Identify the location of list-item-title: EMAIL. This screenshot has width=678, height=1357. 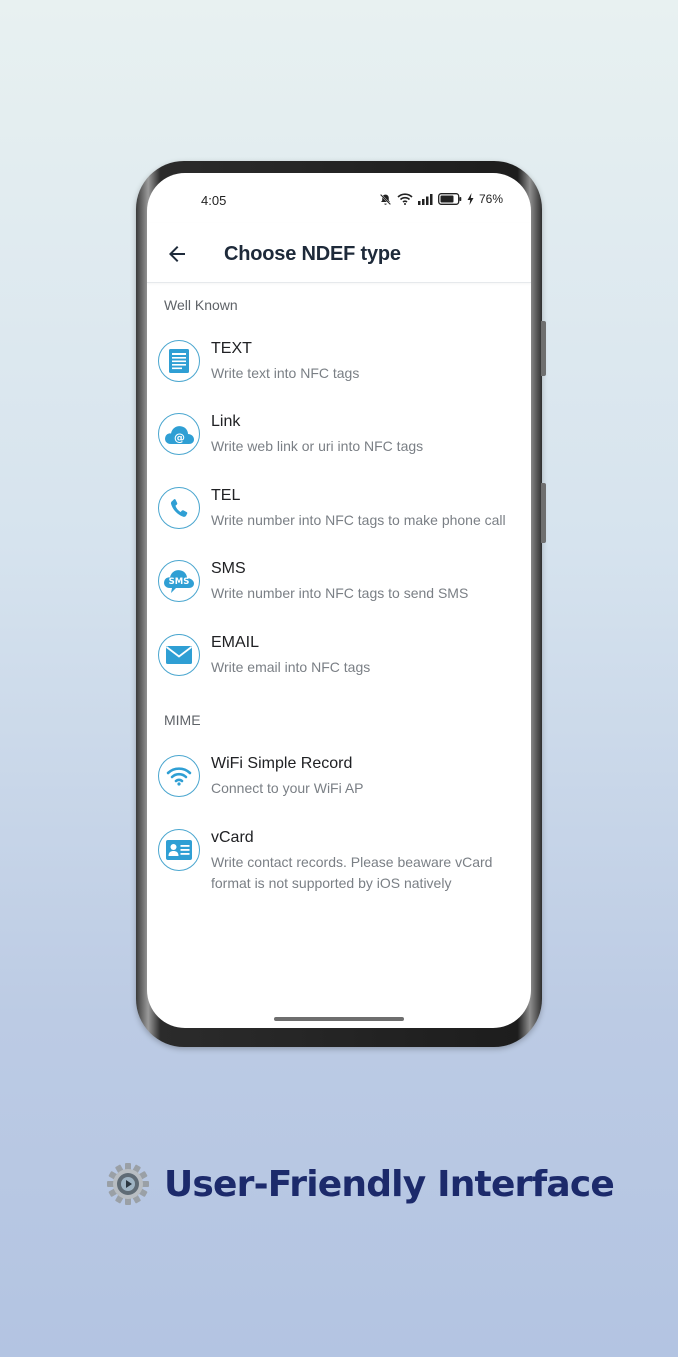
(235, 642).